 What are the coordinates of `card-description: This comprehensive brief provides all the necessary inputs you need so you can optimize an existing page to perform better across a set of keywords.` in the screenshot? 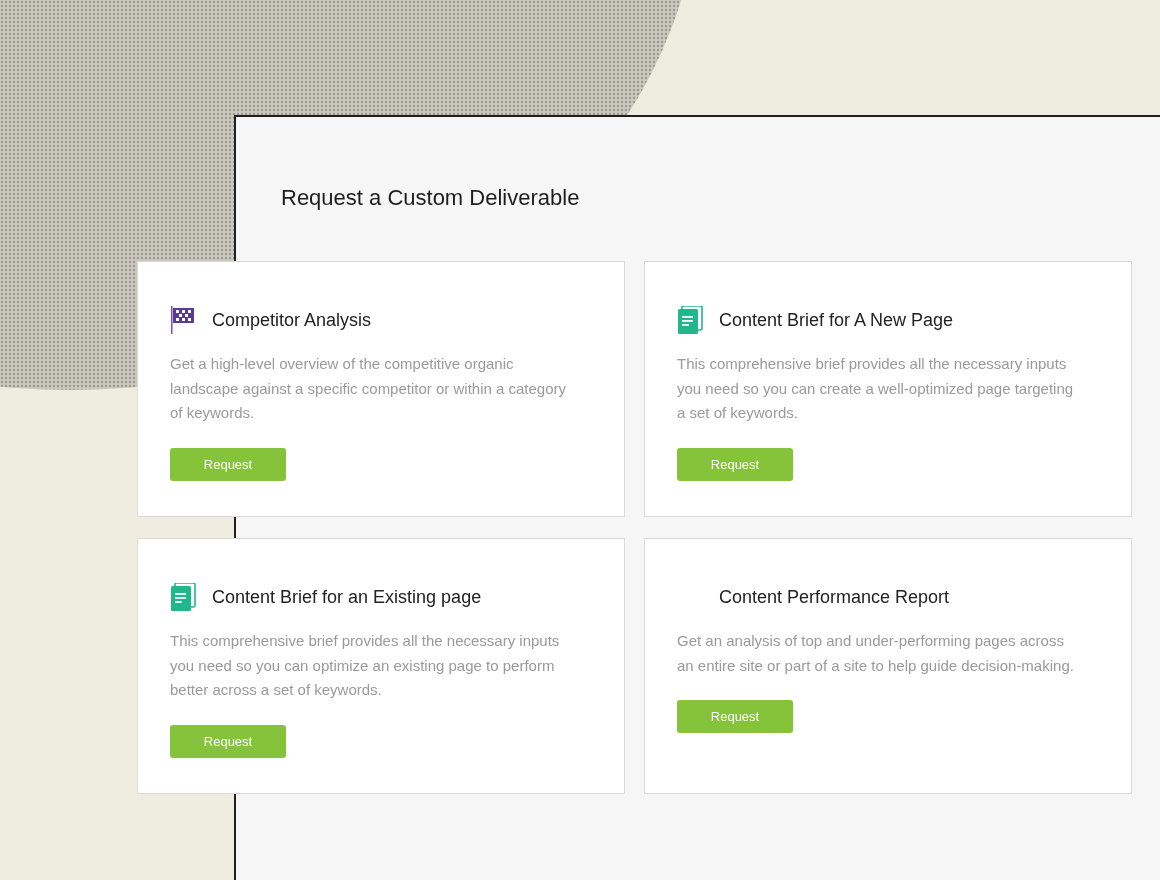 It's located at (365, 665).